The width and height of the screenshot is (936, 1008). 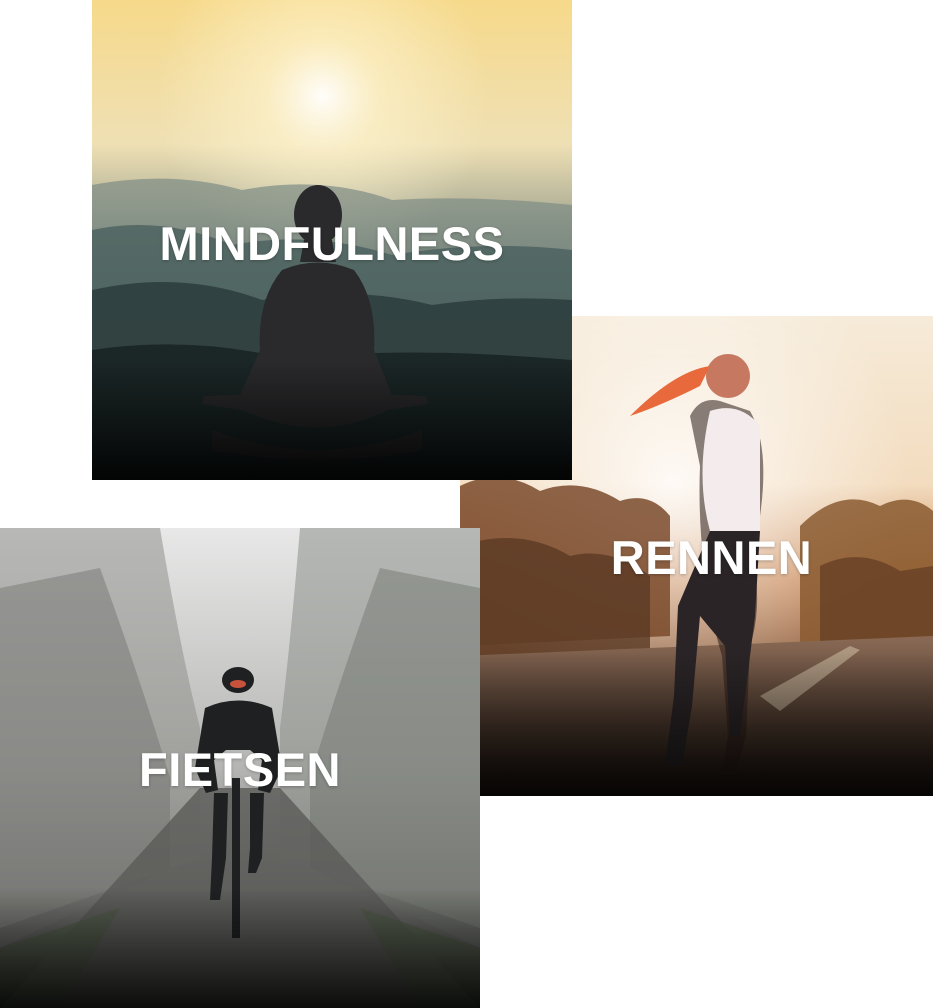 I want to click on card-title: RENNEN, so click(x=711, y=557).